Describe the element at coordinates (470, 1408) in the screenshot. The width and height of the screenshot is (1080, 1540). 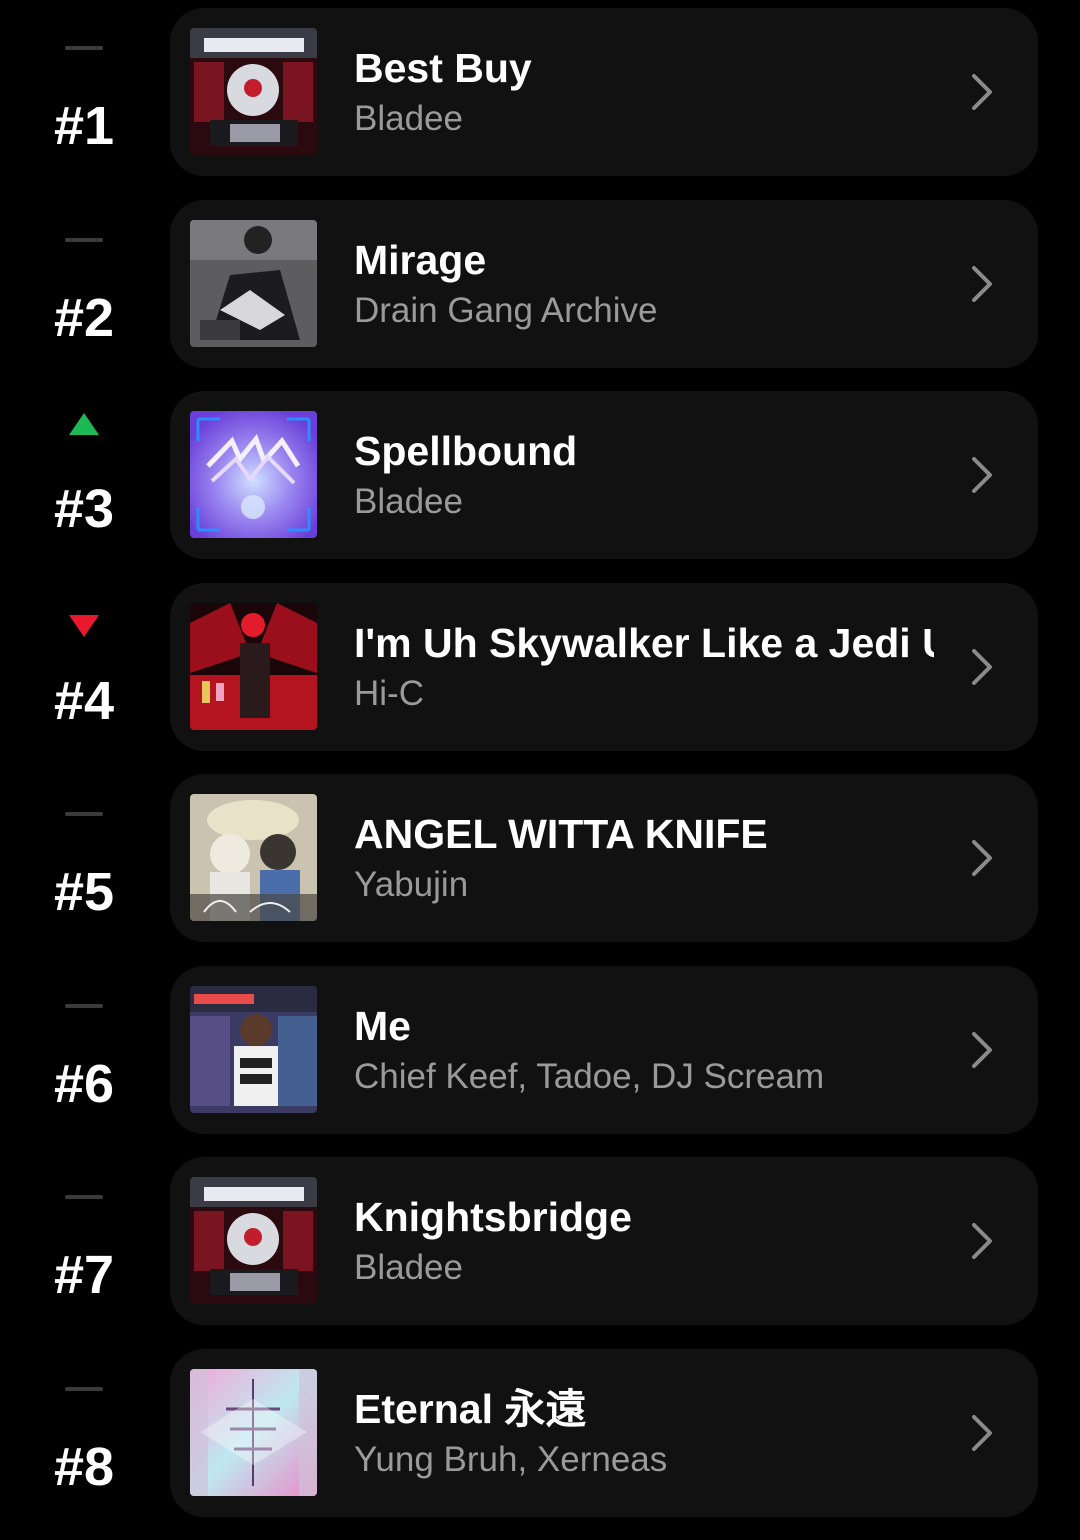
I see `track-title: Eternal 永遠` at that location.